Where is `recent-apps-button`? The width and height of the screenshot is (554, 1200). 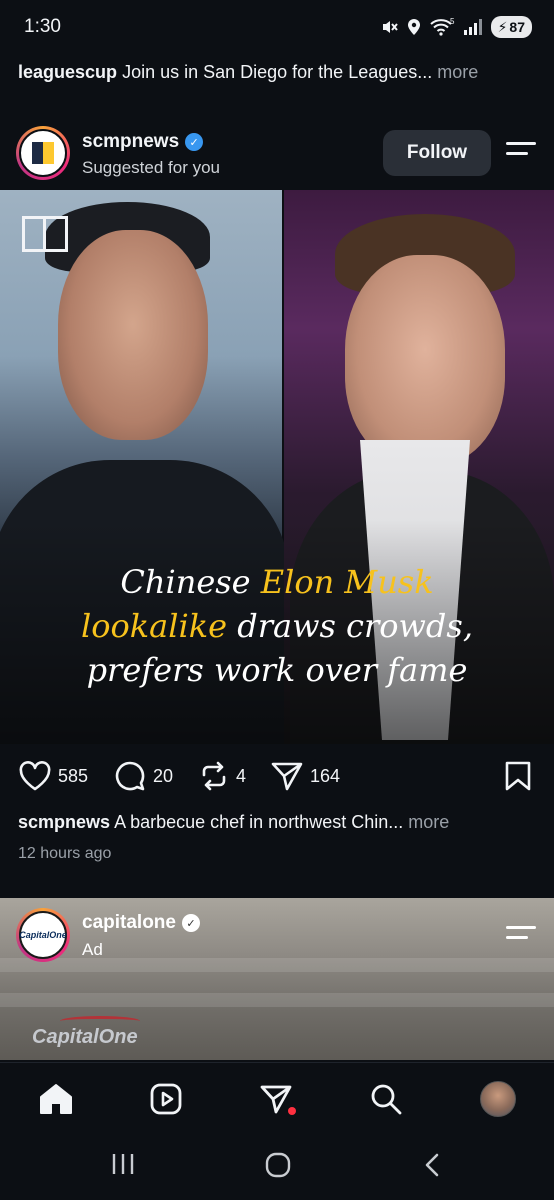
recent-apps-button is located at coordinates (123, 1166).